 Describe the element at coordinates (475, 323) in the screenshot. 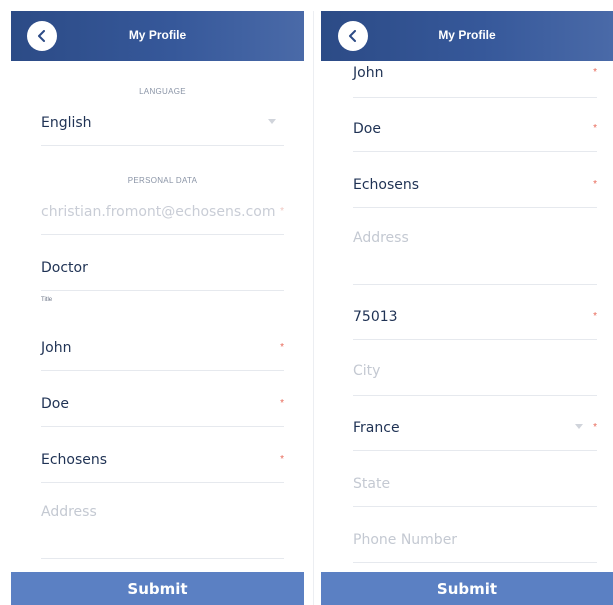

I see `postal-code-field: 75013 *` at that location.